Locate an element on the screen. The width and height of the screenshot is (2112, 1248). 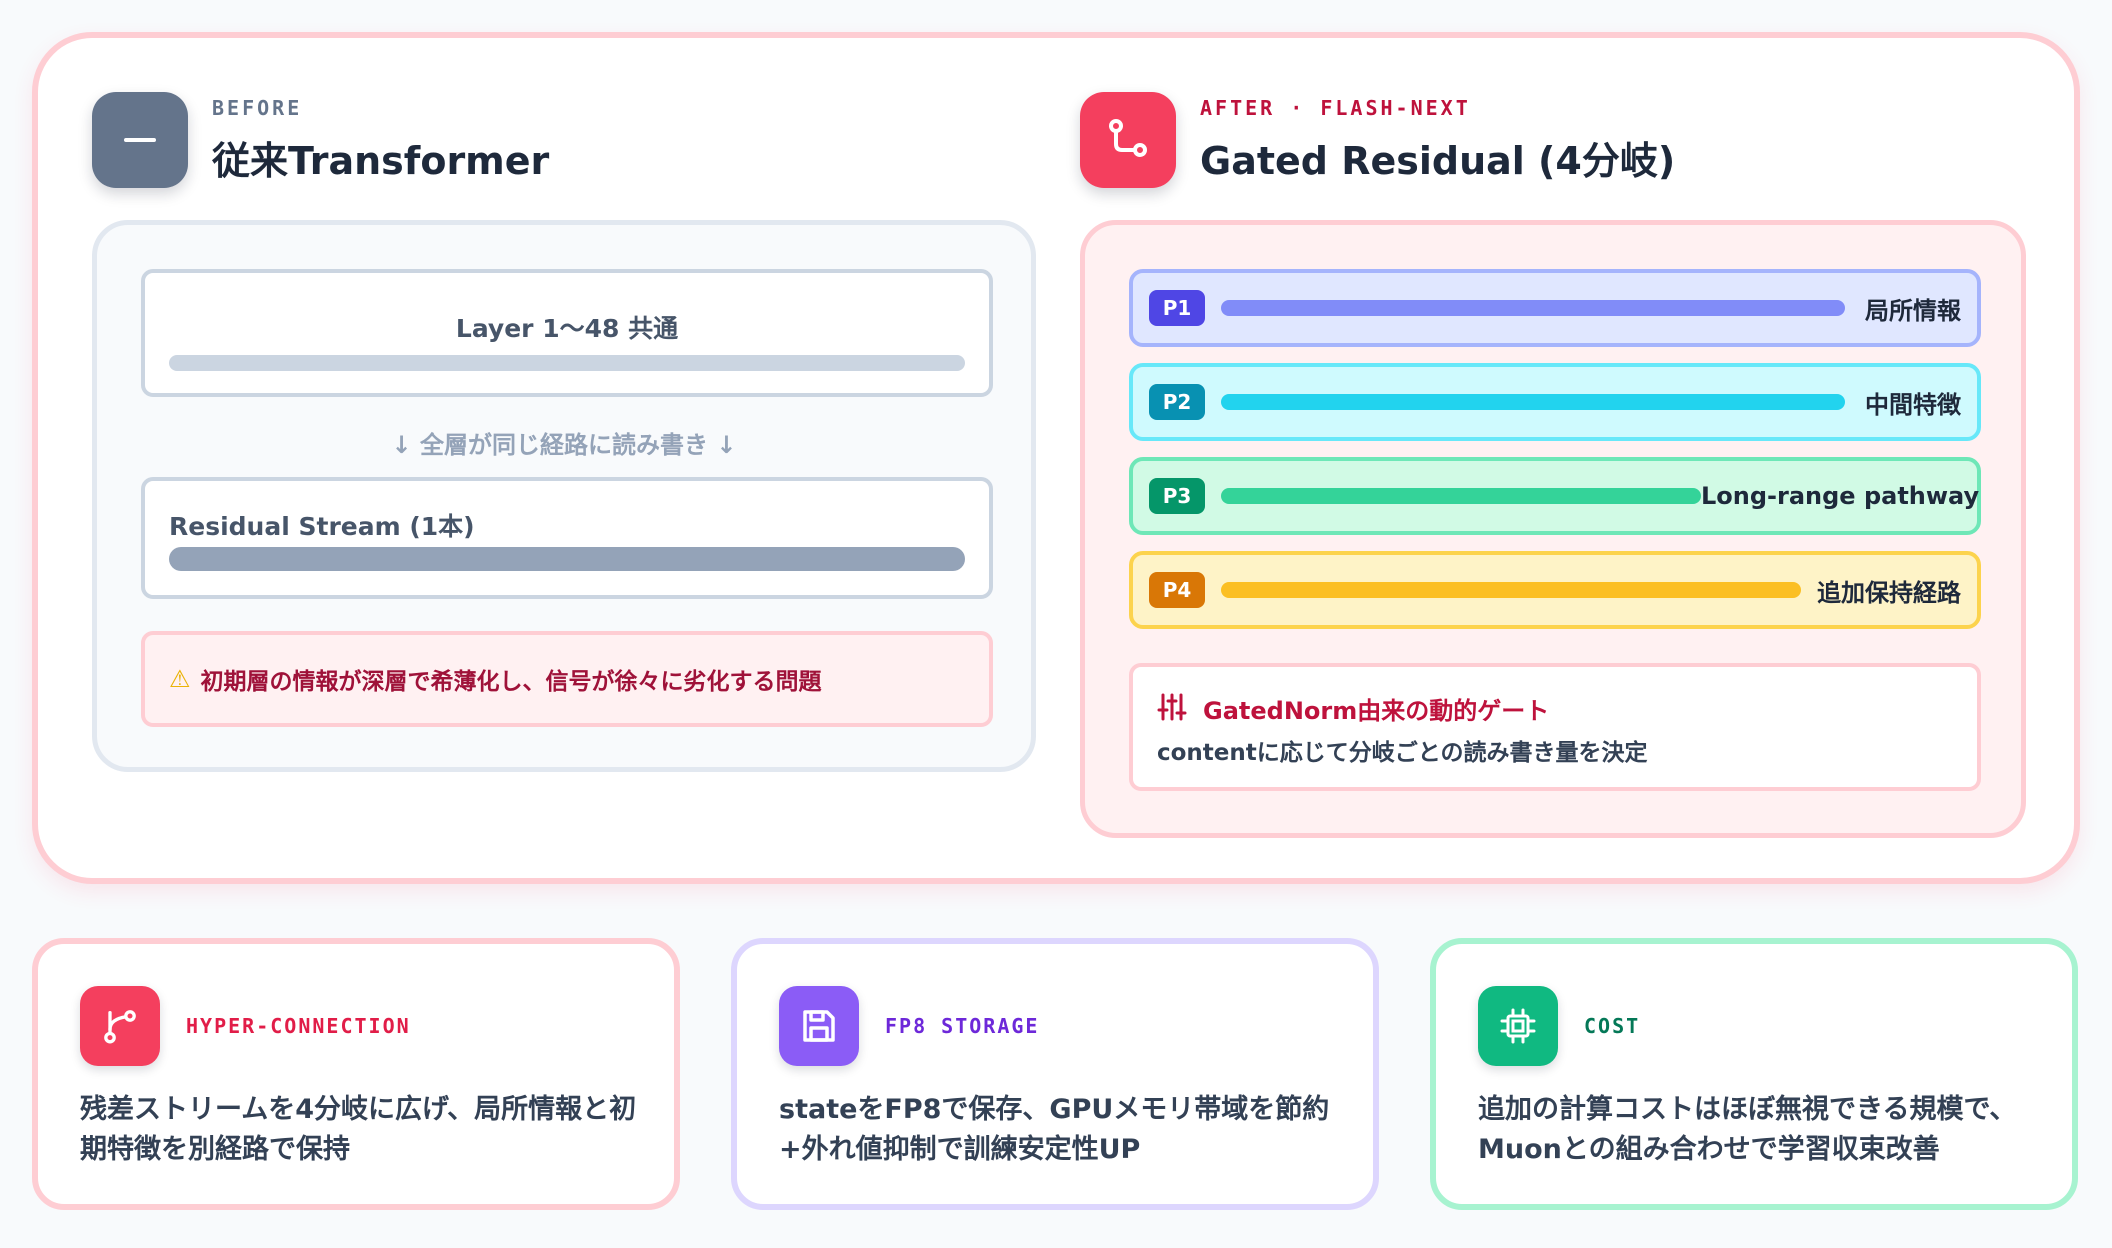
feature-kicker: HYPER-CONNECTION is located at coordinates (298, 1026).